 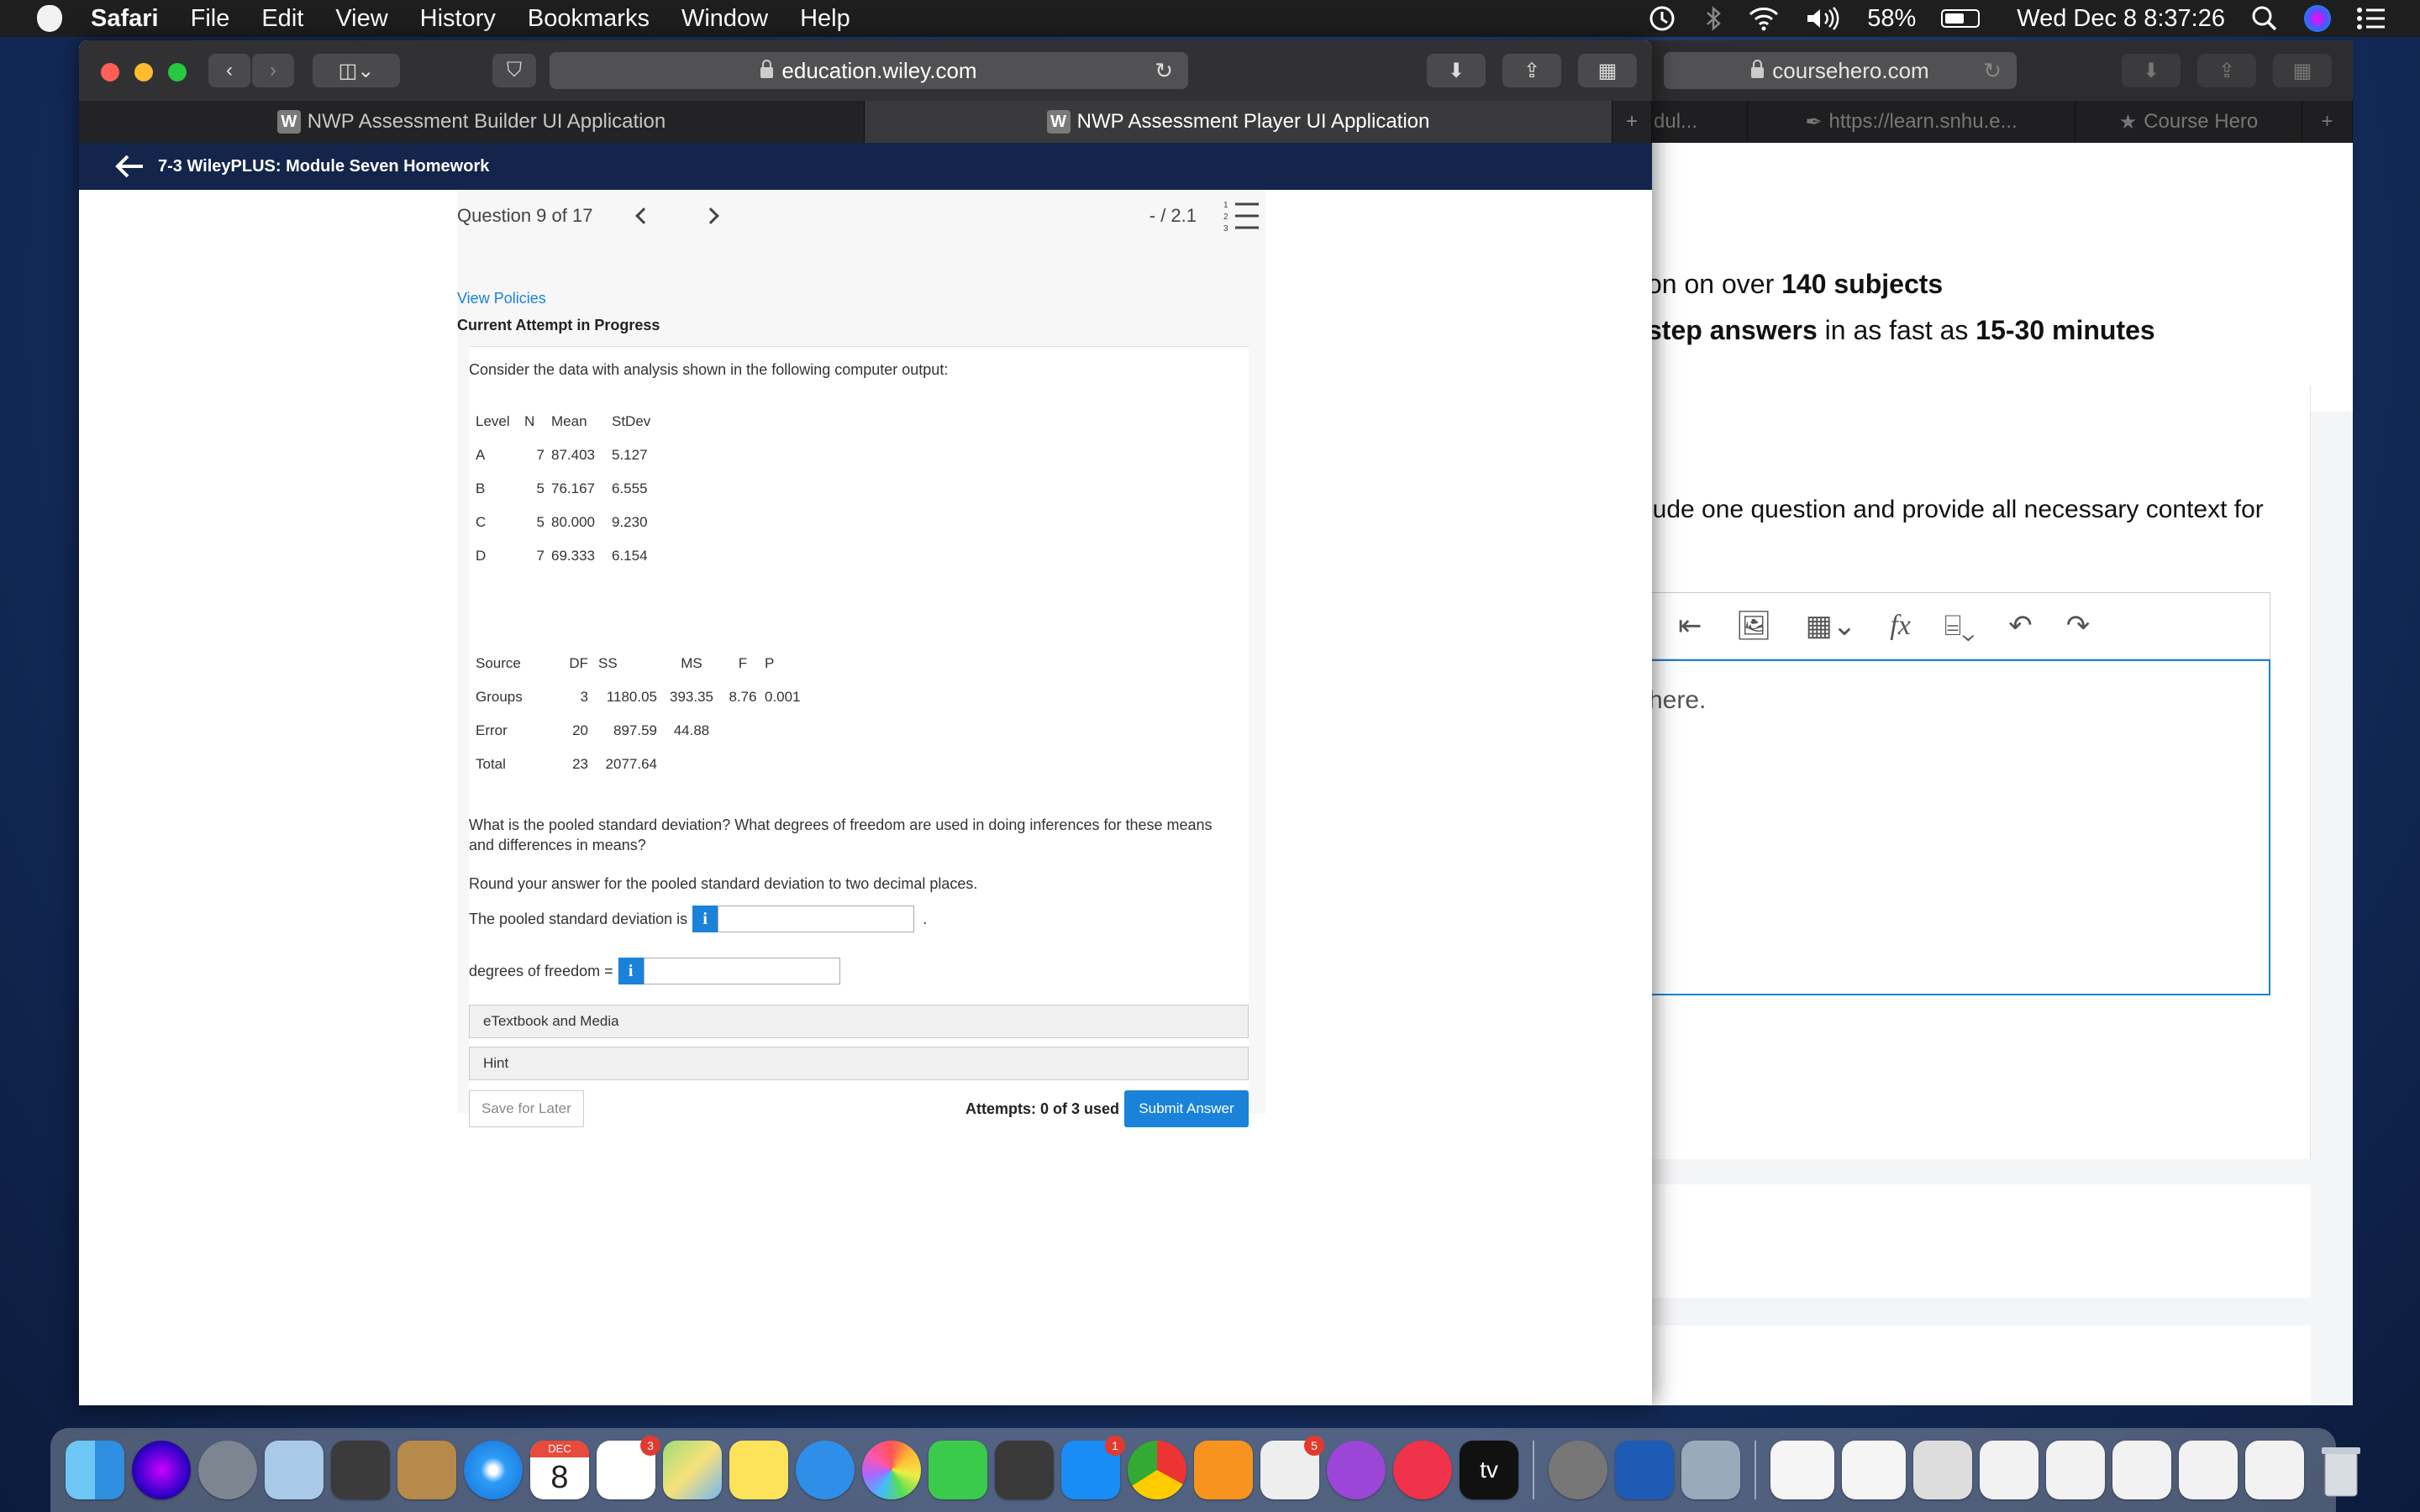 What do you see at coordinates (1356, 1470) in the screenshot?
I see `podcasts-icon` at bounding box center [1356, 1470].